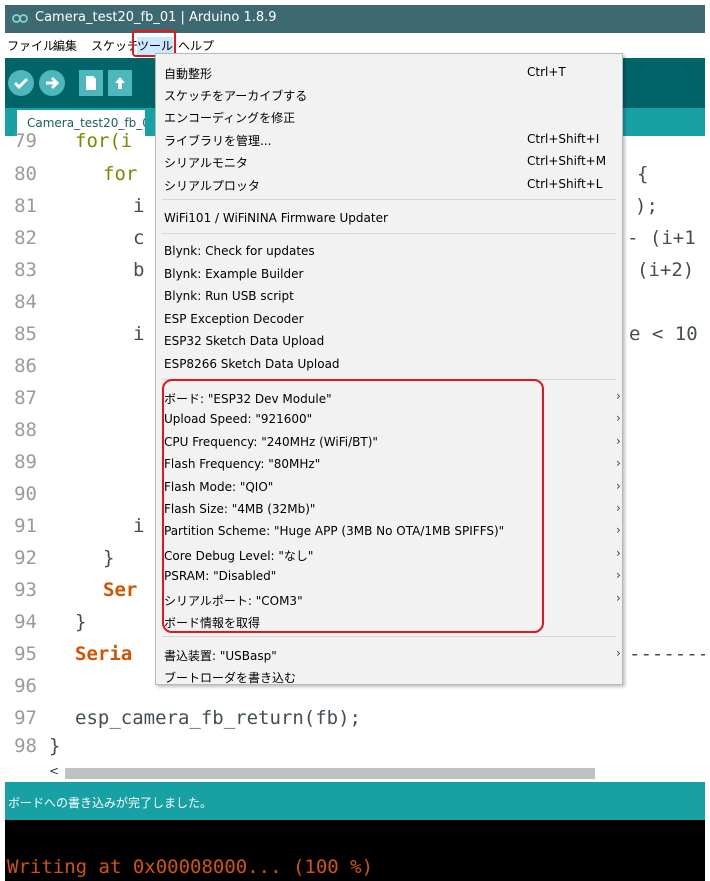 This screenshot has height=881, width=710. Describe the element at coordinates (234, 319) in the screenshot. I see `menu-item-label: ESP Exception Decoder` at that location.